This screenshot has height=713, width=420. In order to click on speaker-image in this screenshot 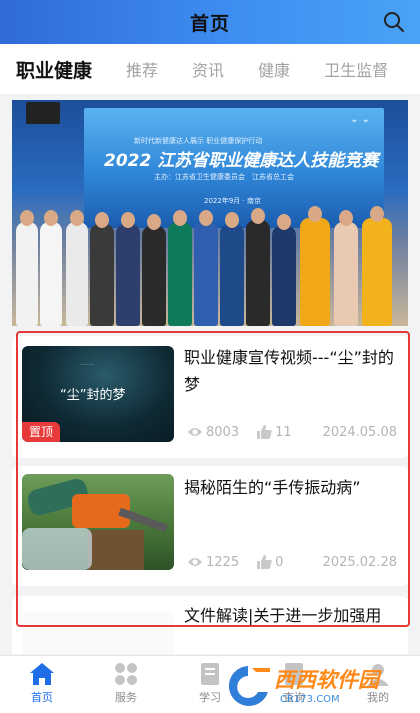, I will do `click(43, 113)`.